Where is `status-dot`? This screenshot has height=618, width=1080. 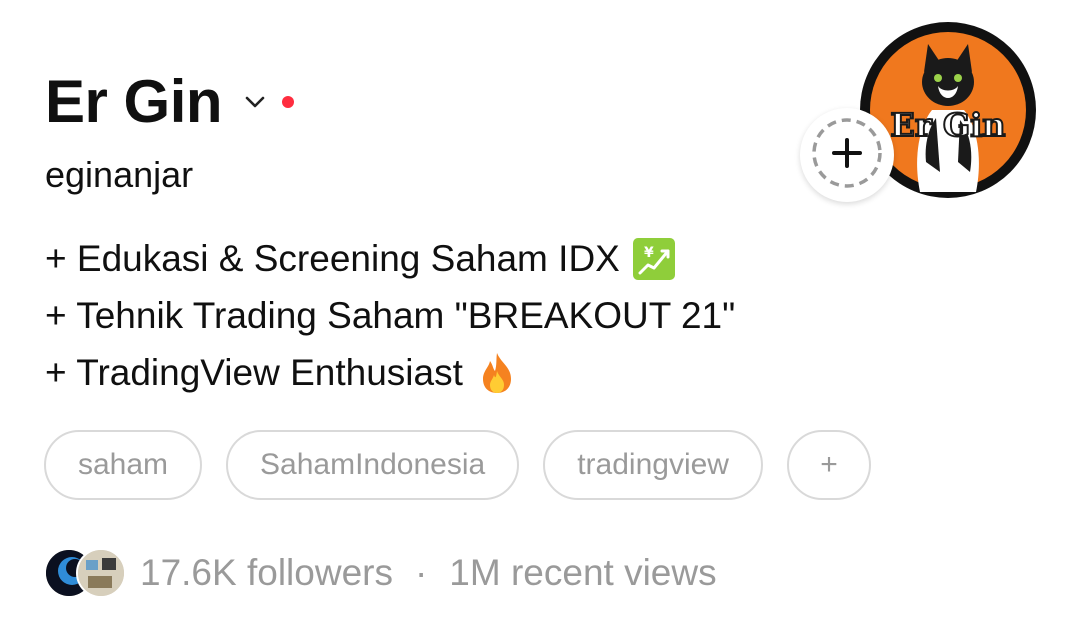 status-dot is located at coordinates (288, 102).